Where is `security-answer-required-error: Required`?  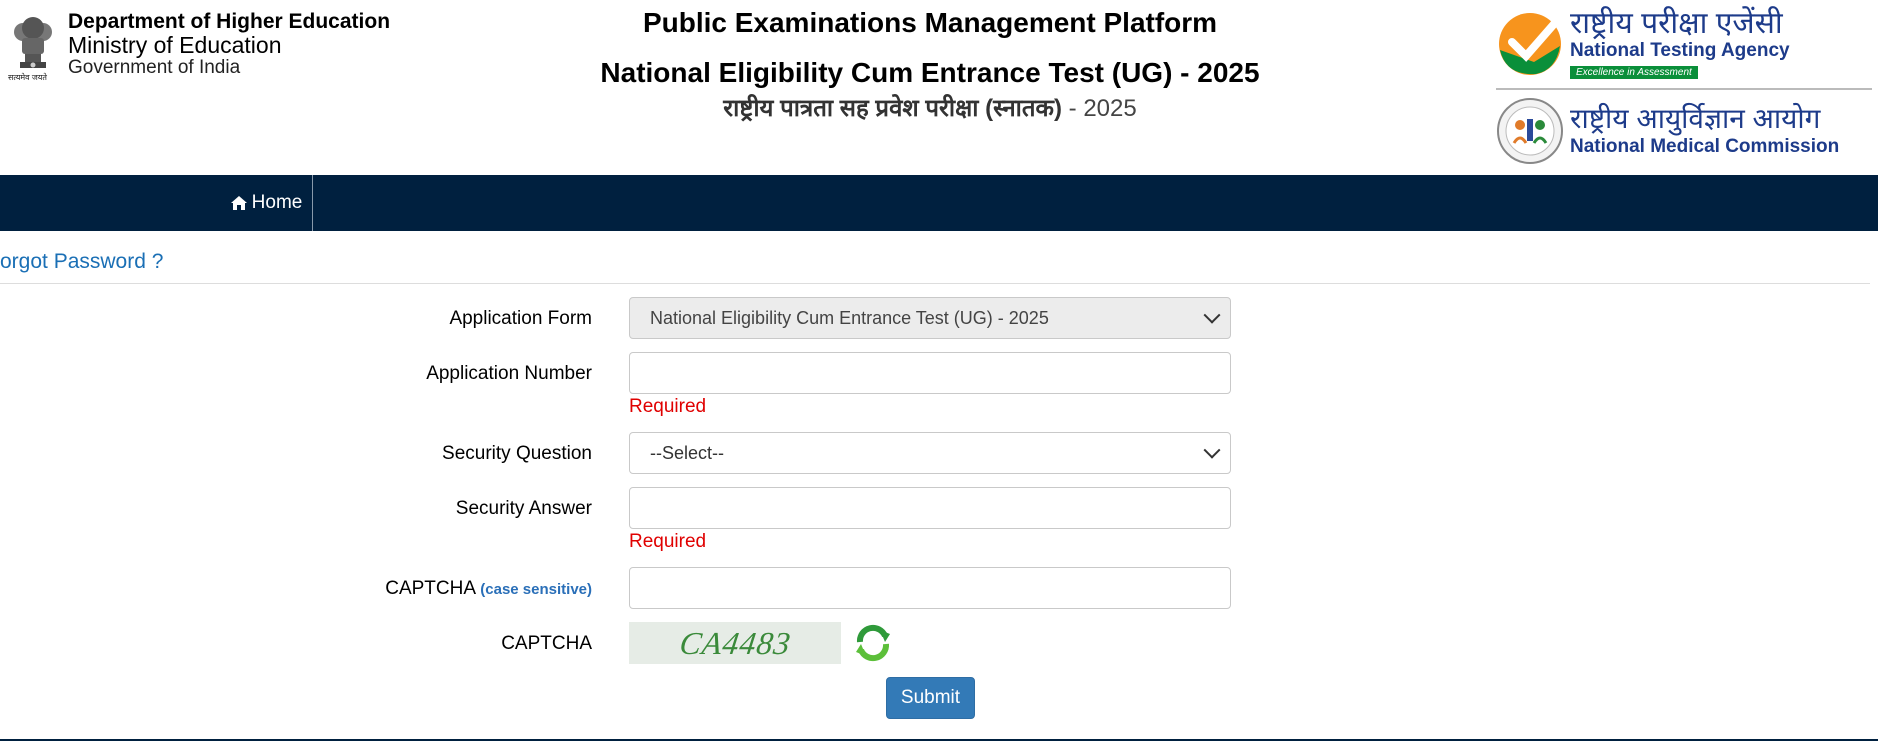 security-answer-required-error: Required is located at coordinates (668, 541).